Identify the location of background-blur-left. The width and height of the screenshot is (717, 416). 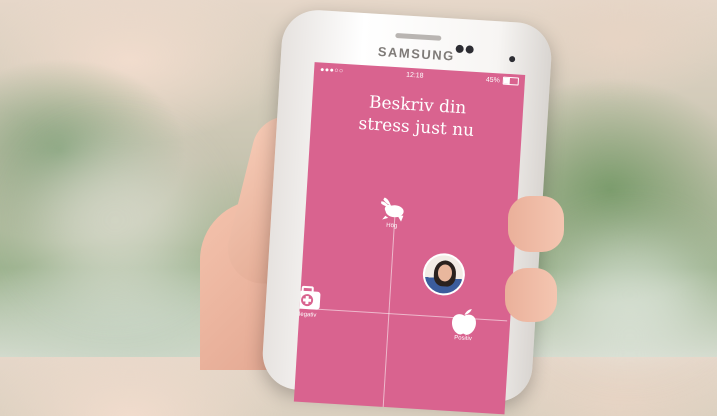
(115, 220).